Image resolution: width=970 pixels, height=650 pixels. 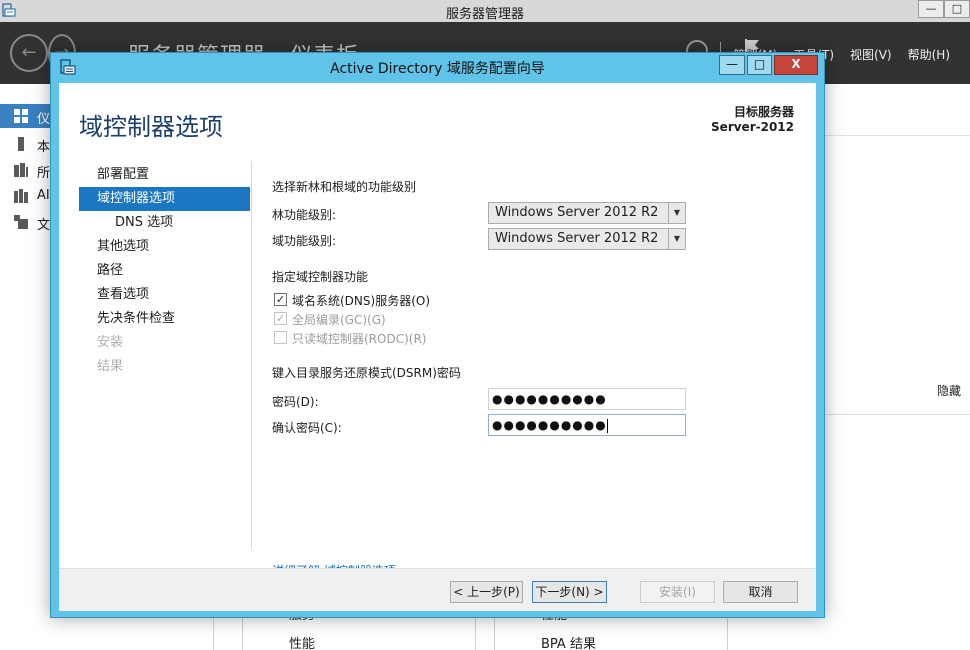 What do you see at coordinates (280, 318) in the screenshot?
I see `global-catalog-checkbox: ✓` at bounding box center [280, 318].